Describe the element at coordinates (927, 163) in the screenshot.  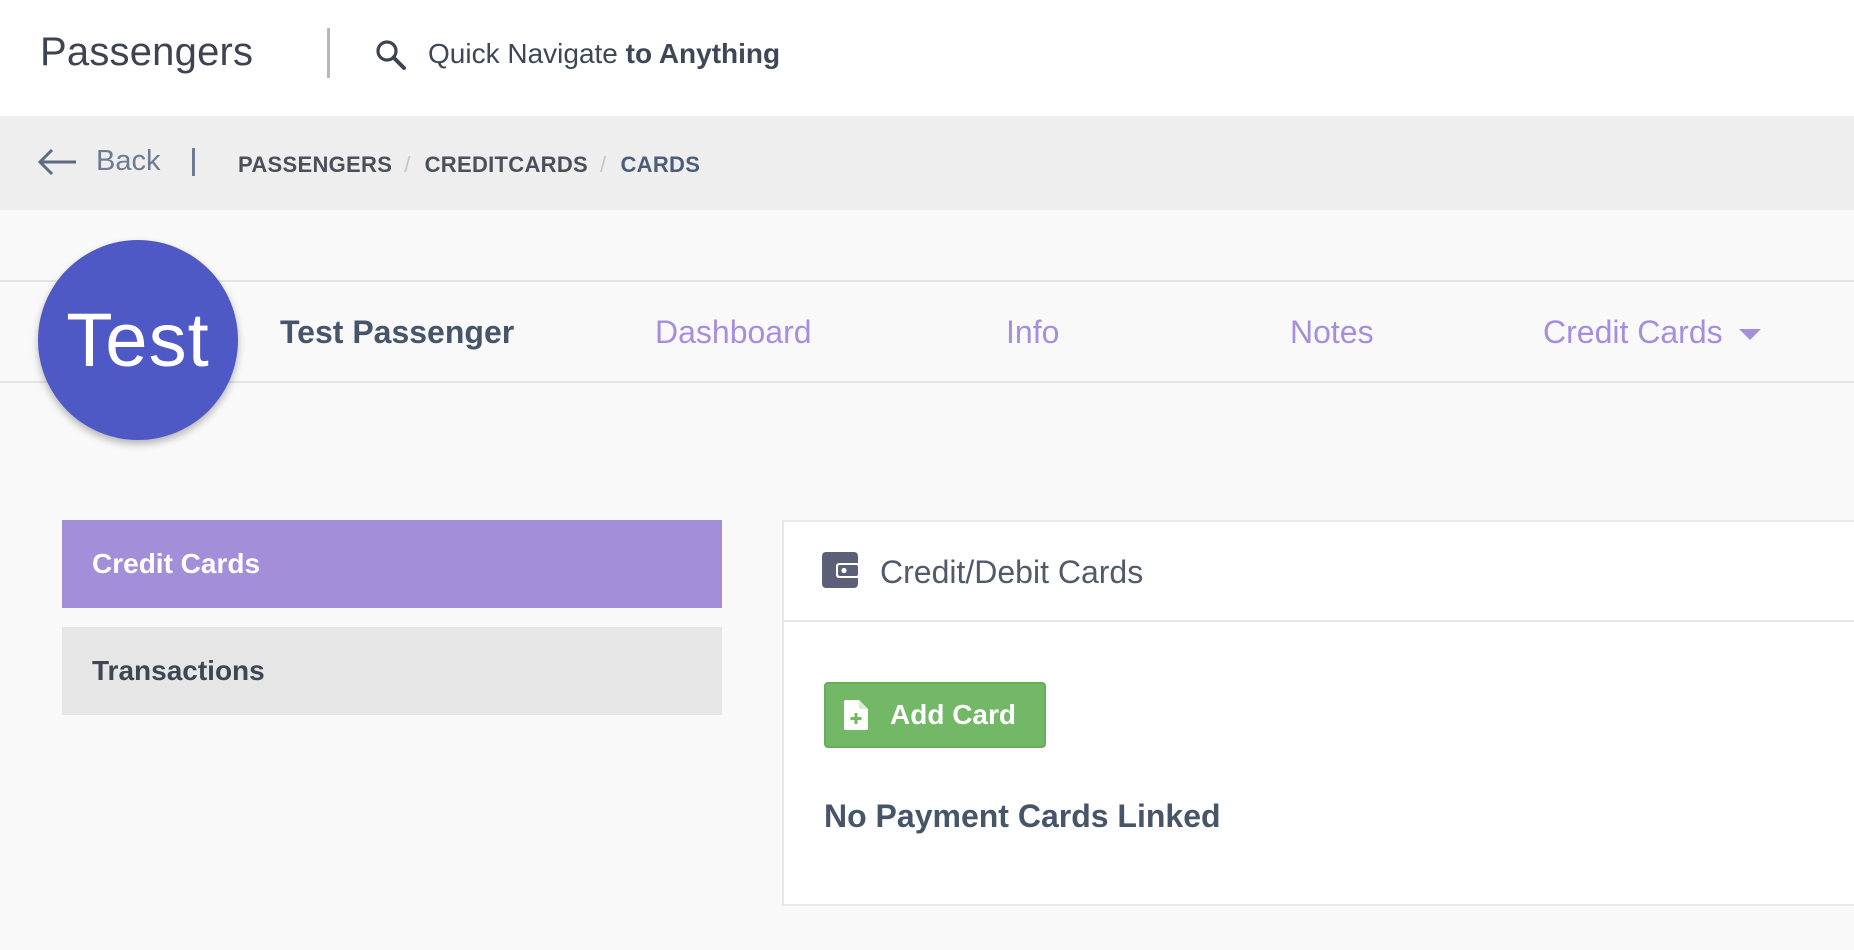
I see `breadcrumb-bar: Back PASSENGERS / CREDITCARDS / CARDS` at that location.